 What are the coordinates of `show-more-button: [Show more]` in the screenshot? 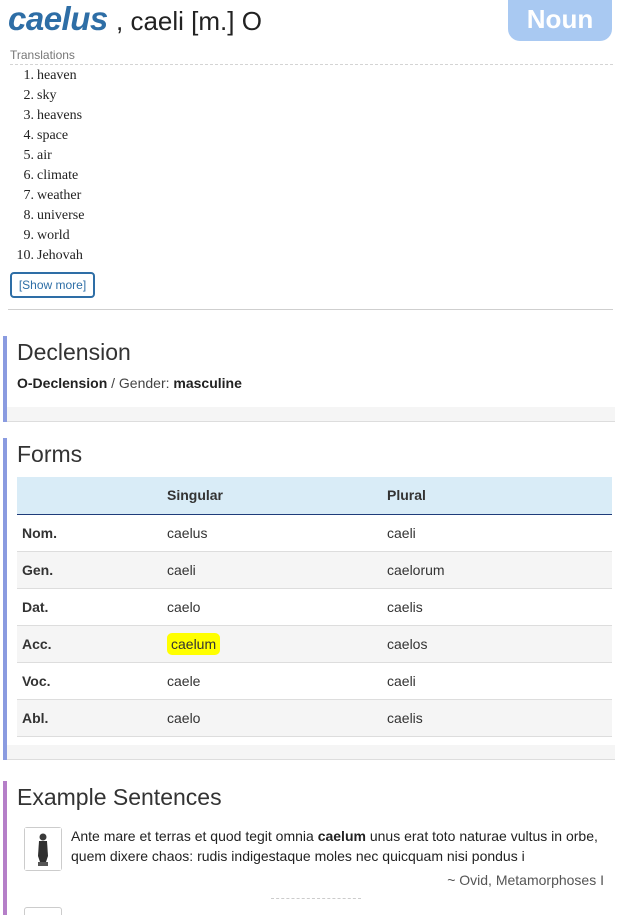 It's located at (52, 285).